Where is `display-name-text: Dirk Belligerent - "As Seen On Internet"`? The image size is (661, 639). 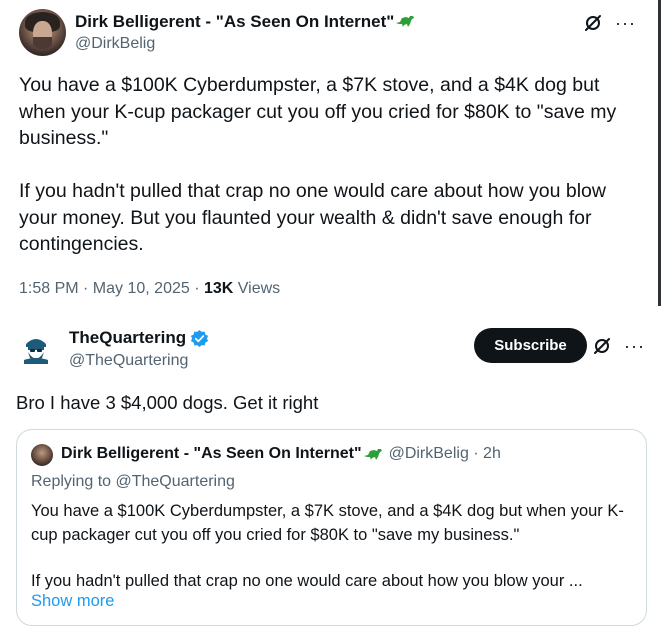 display-name-text: Dirk Belligerent - "As Seen On Internet" is located at coordinates (234, 21).